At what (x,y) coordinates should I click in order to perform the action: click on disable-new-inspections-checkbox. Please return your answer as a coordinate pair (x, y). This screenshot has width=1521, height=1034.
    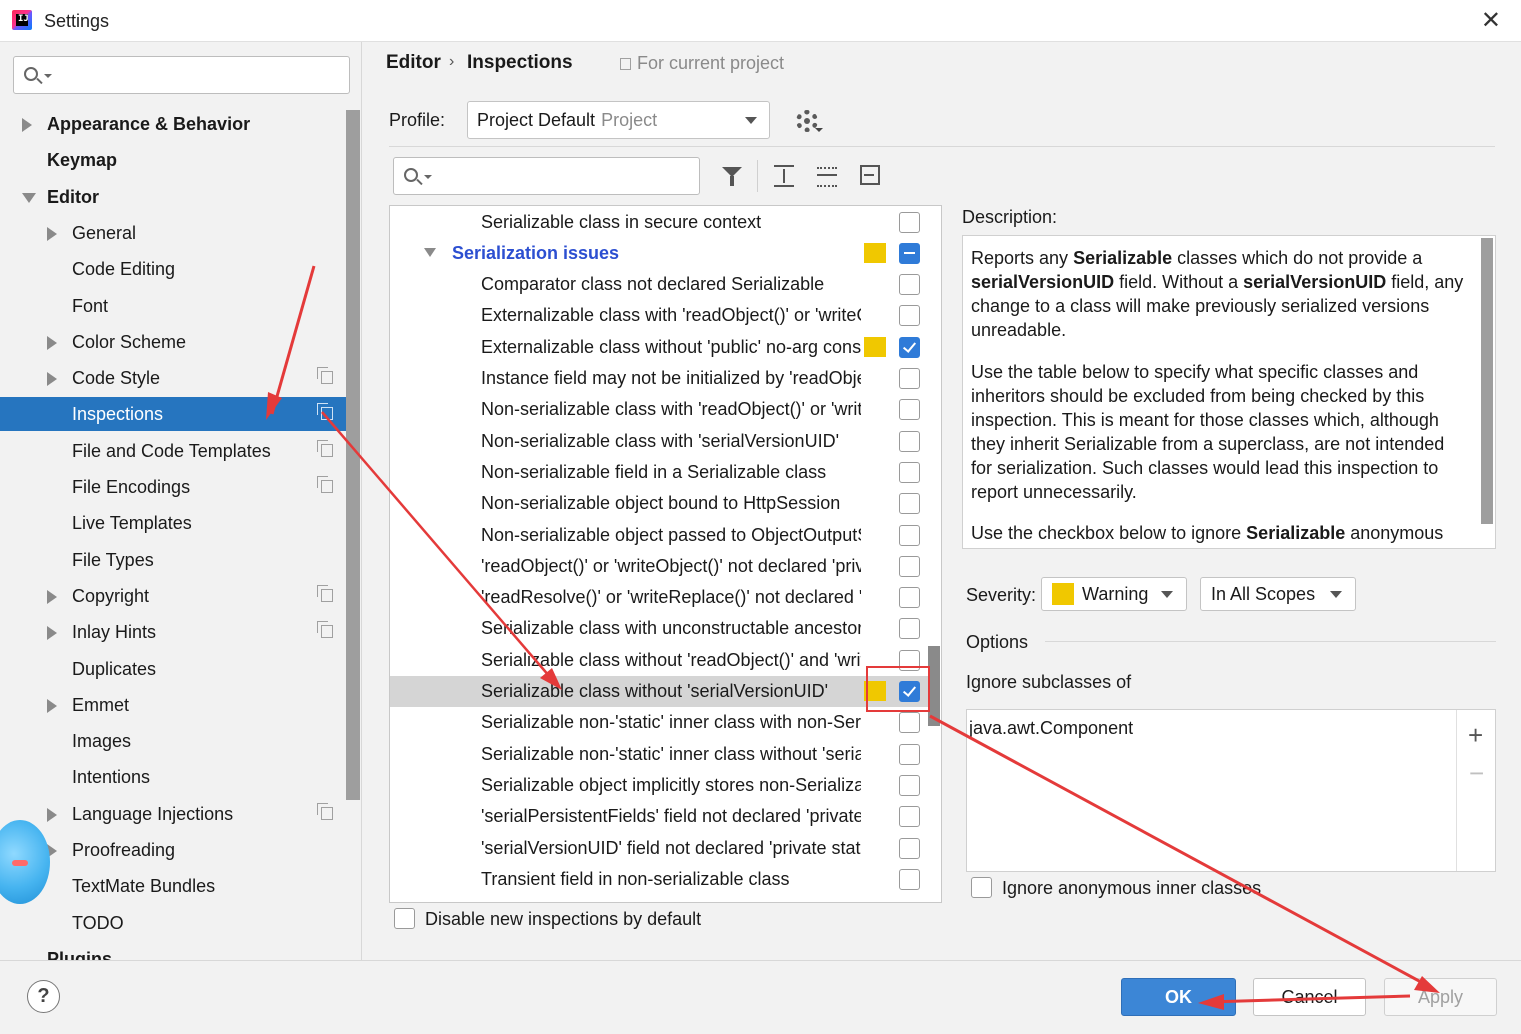
    Looking at the image, I should click on (404, 918).